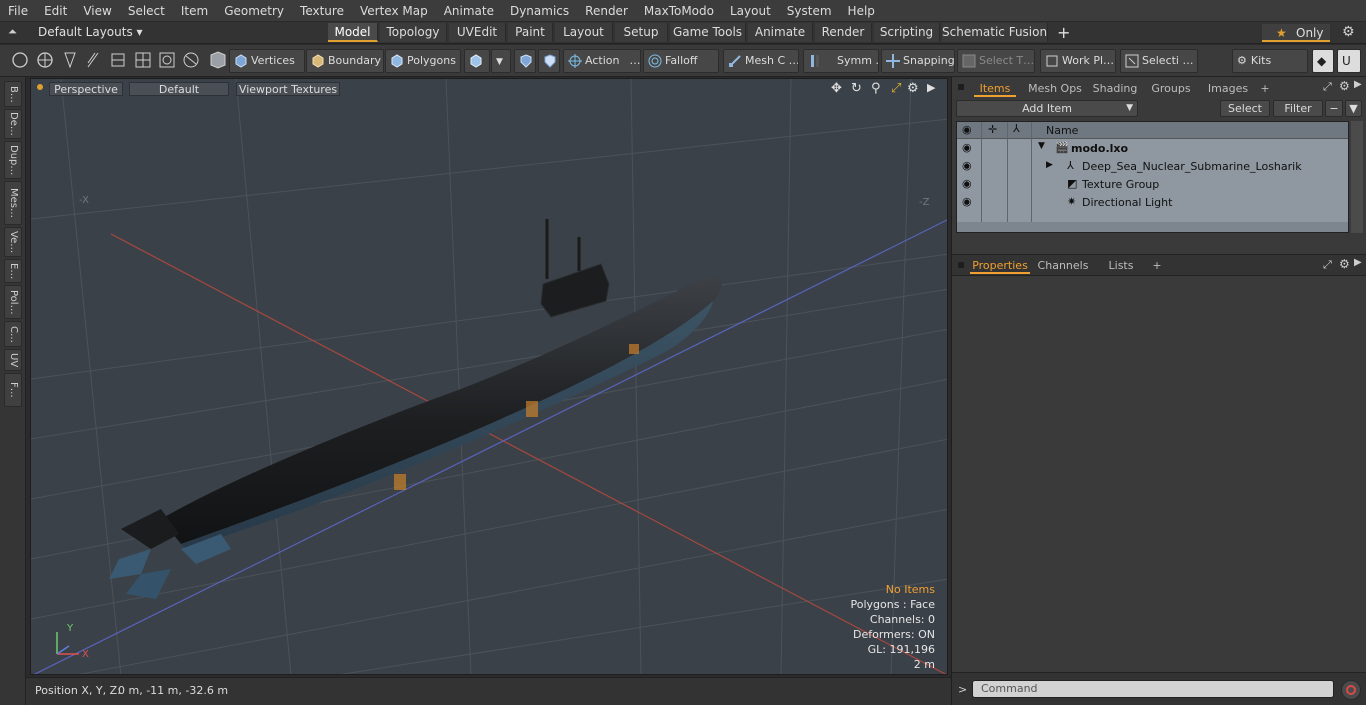 The image size is (1366, 705). I want to click on menu-help: Help, so click(861, 11).